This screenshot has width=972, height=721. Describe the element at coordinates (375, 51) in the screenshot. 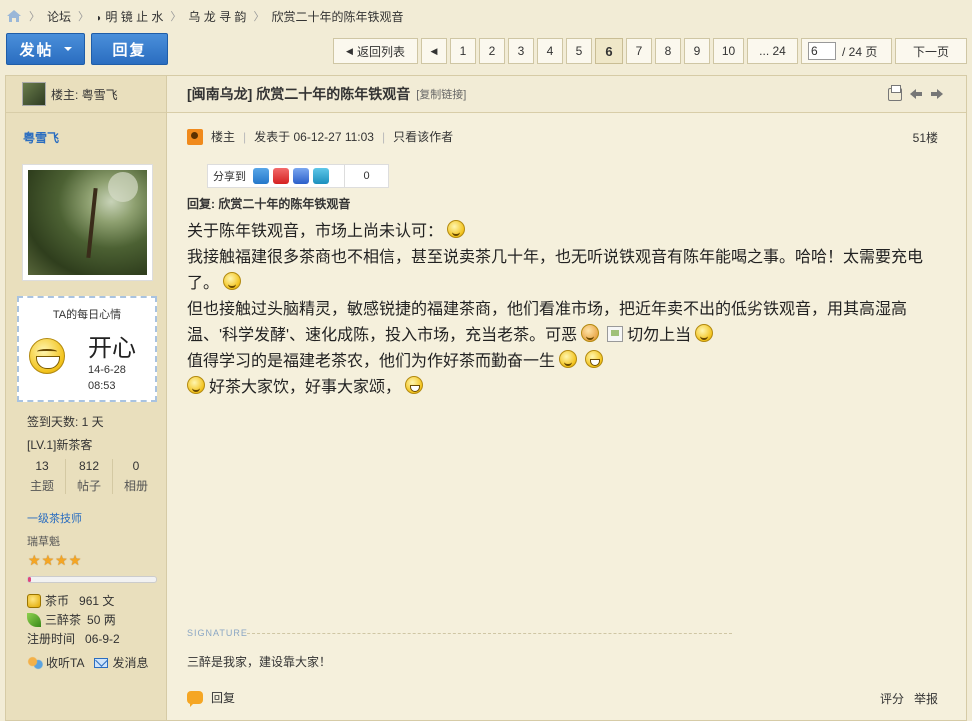

I see `back-to-list-button: ◀ 返回列表` at that location.